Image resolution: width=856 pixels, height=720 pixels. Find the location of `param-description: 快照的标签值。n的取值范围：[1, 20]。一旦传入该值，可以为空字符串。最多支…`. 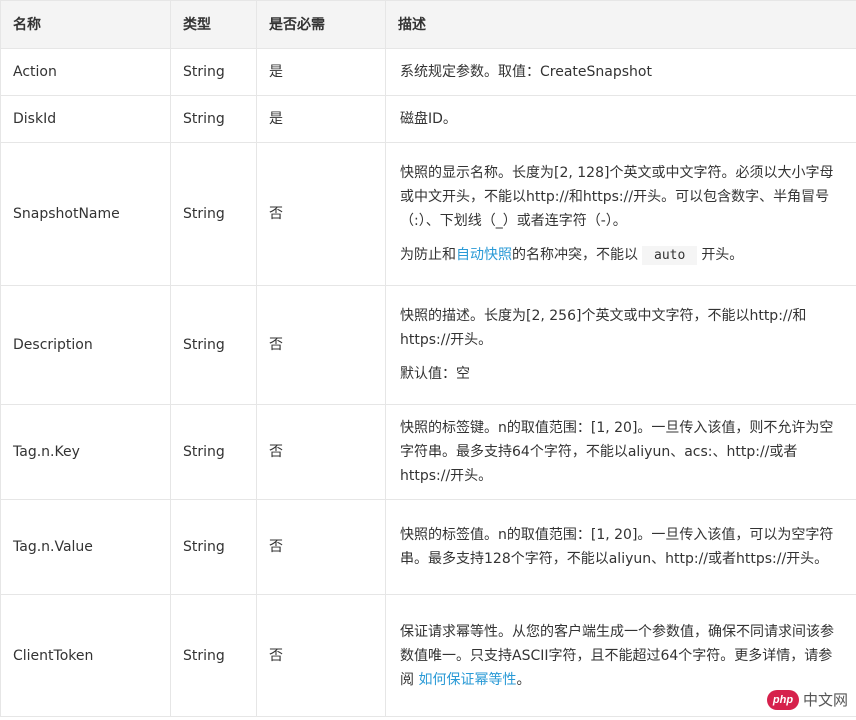

param-description: 快照的标签值。n的取值范围：[1, 20]。一旦传入该值，可以为空字符串。最多支… is located at coordinates (620, 547).